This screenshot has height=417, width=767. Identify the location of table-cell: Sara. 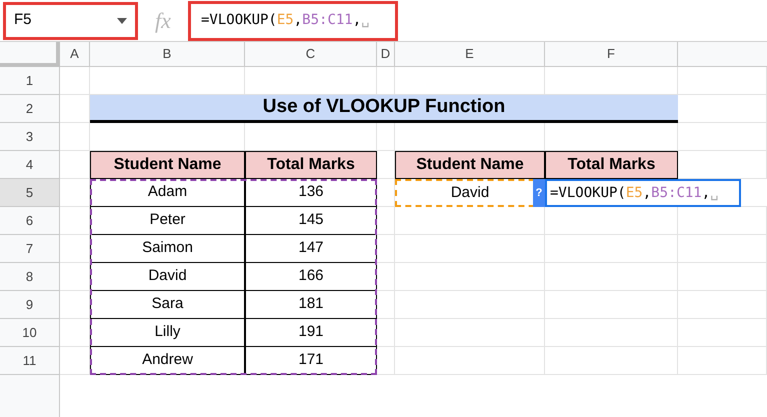
(167, 305).